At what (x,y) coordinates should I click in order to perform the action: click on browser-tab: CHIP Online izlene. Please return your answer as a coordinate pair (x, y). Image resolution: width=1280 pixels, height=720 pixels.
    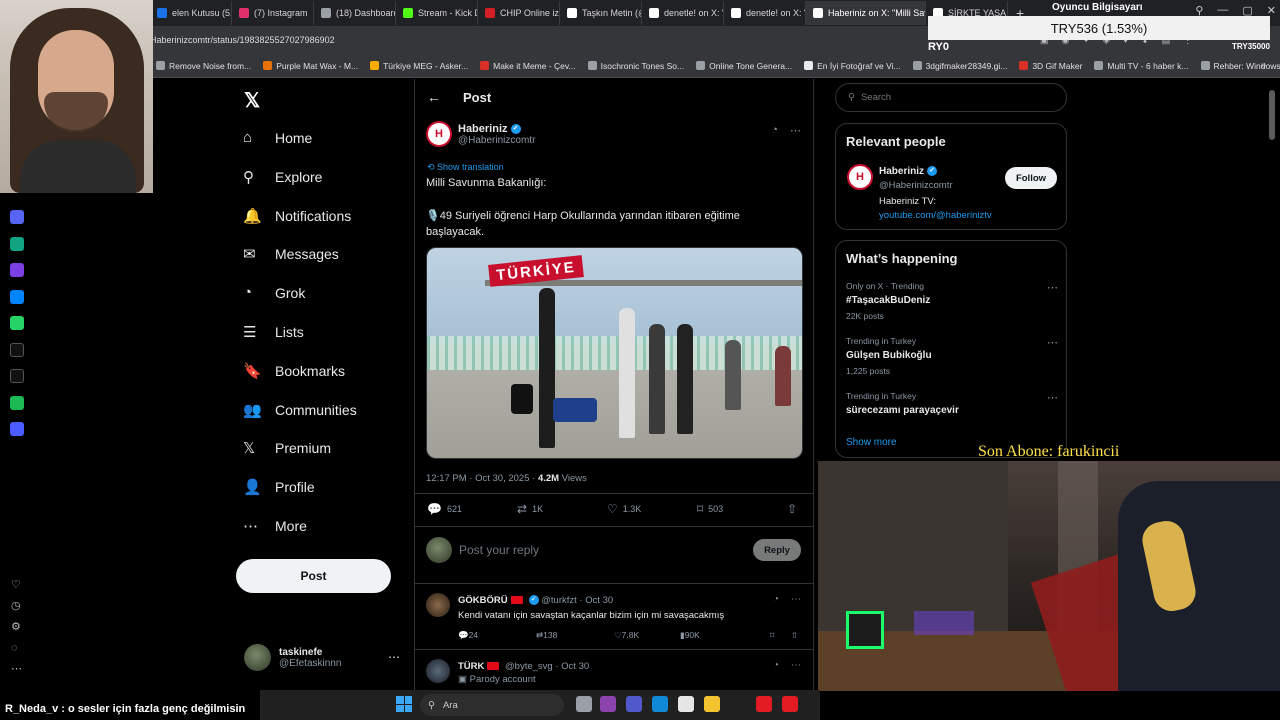
    Looking at the image, I should click on (519, 13).